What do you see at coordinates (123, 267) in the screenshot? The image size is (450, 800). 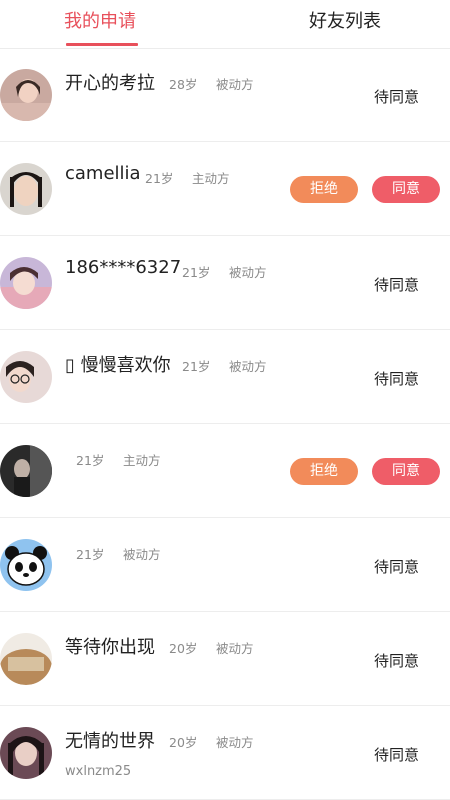 I see `user-name: 186****6327` at bounding box center [123, 267].